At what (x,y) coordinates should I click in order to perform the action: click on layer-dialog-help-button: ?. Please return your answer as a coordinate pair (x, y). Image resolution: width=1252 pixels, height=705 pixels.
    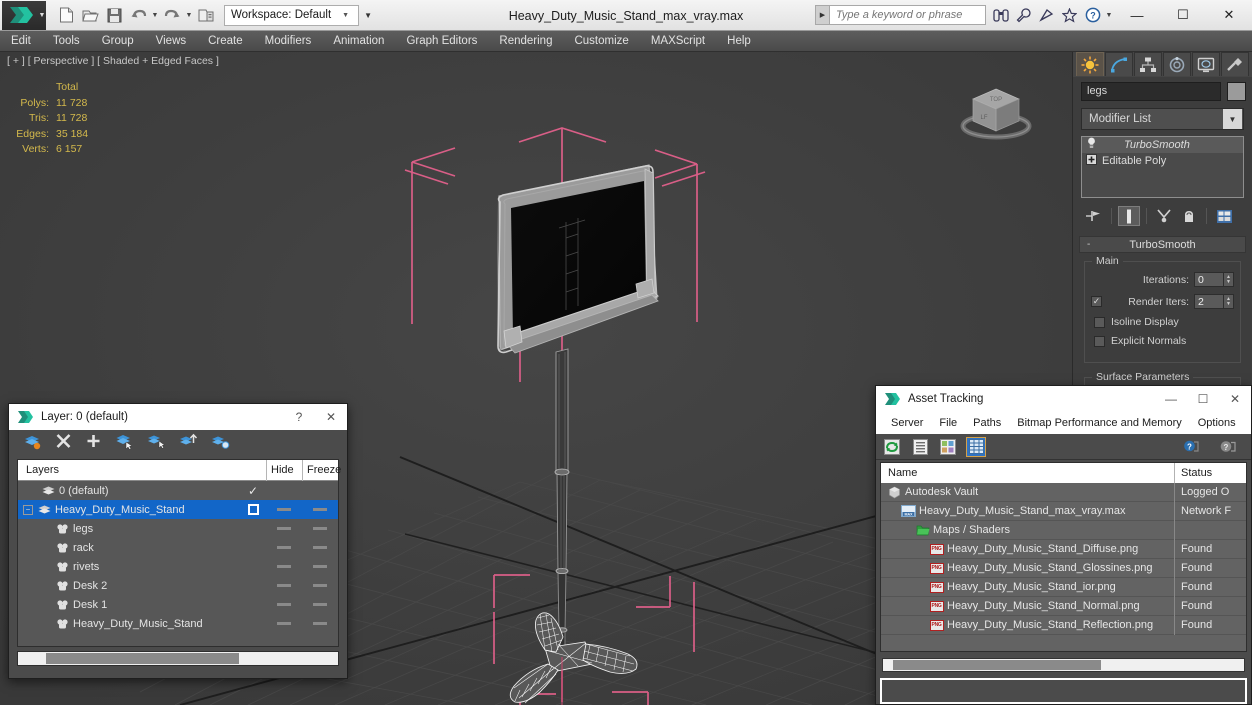
    Looking at the image, I should click on (299, 417).